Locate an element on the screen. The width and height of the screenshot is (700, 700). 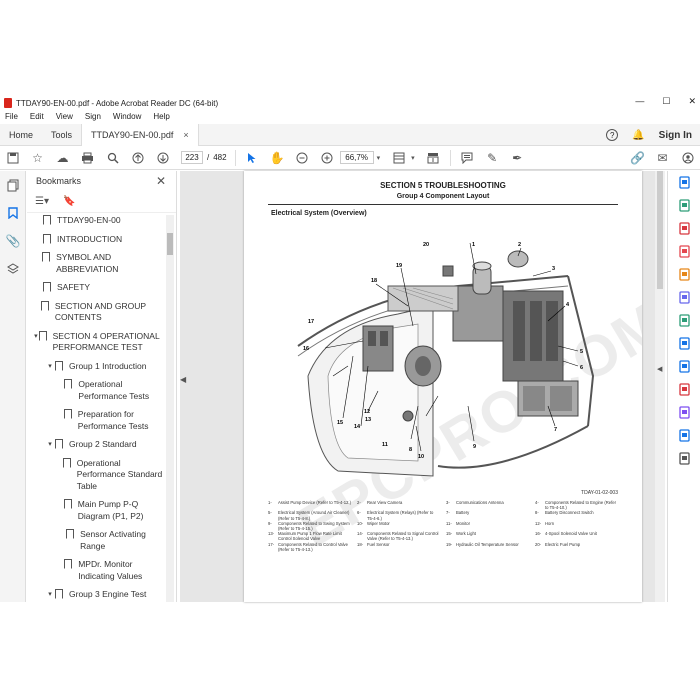
tab-tools: Tools is located at coordinates (61, 135).